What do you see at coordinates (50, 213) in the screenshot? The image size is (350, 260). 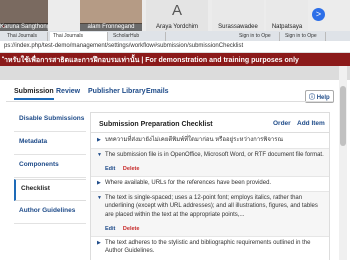 I see `side-nav-author-guidelines: Author Guidelines` at bounding box center [50, 213].